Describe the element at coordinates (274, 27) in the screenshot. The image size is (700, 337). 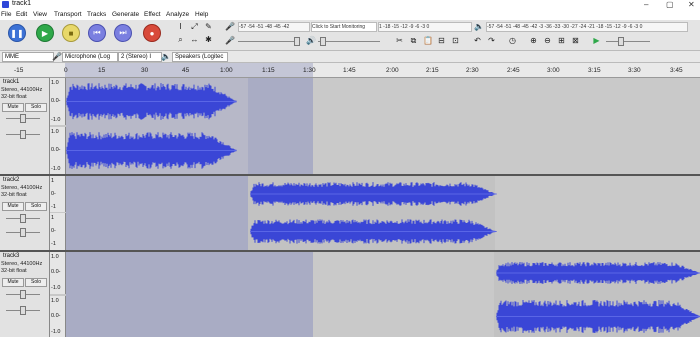
I see `record-meter: -57 -54 -51 -48 -45 -42` at that location.